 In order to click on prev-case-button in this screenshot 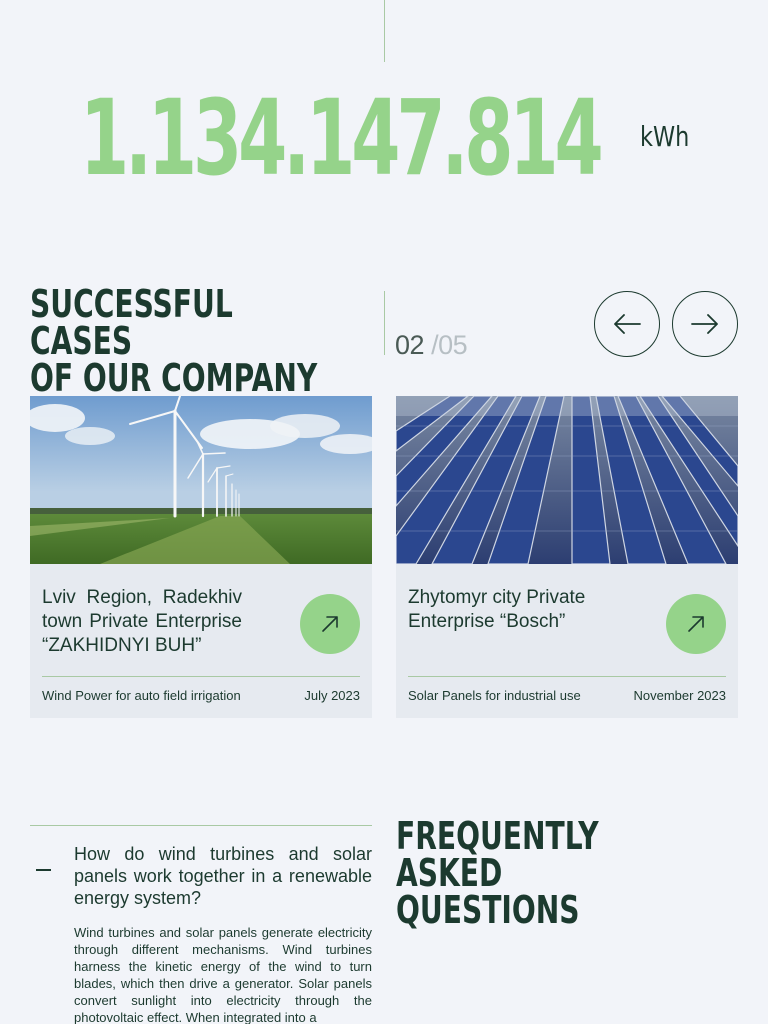, I will do `click(627, 324)`.